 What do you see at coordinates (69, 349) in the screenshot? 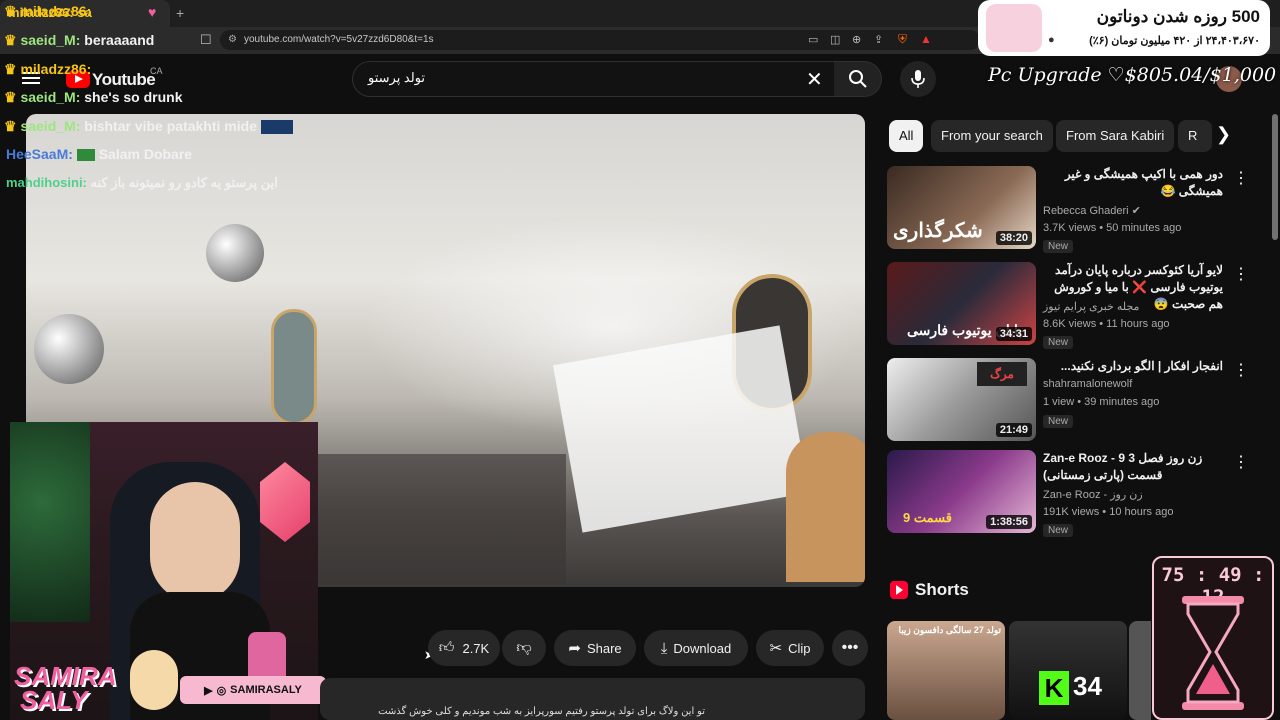
I see `disco-ball-image` at bounding box center [69, 349].